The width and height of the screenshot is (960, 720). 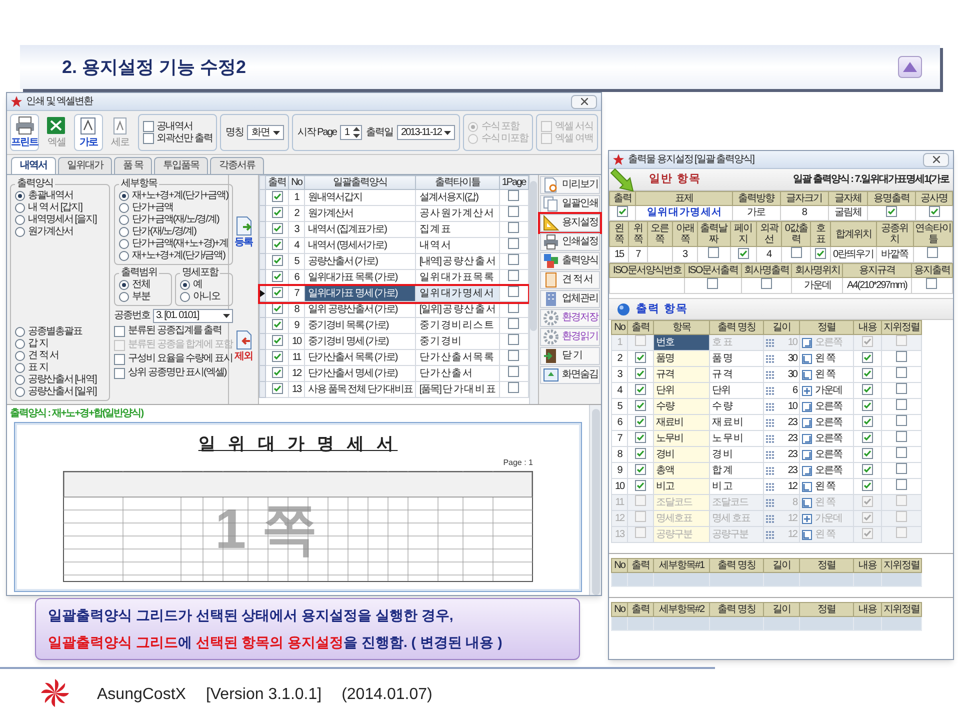 What do you see at coordinates (570, 242) in the screenshot?
I see `side-button: 인쇄설정` at bounding box center [570, 242].